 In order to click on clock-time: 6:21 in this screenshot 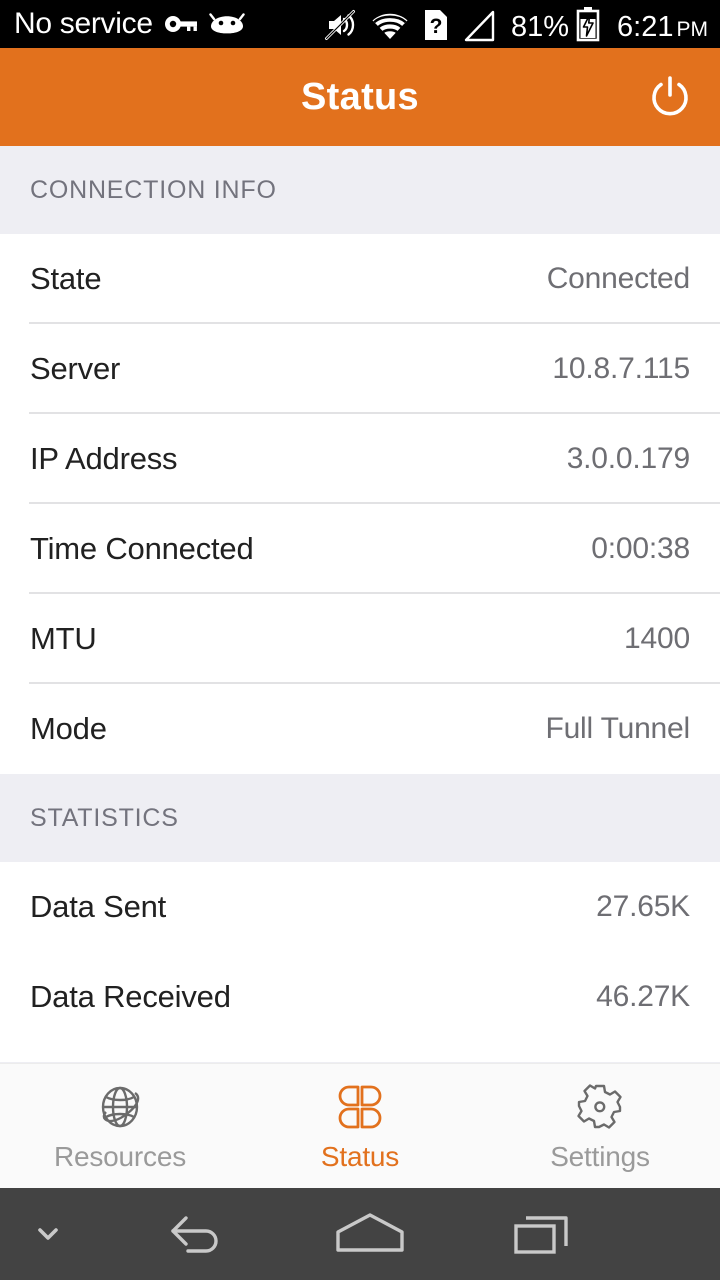, I will do `click(645, 27)`.